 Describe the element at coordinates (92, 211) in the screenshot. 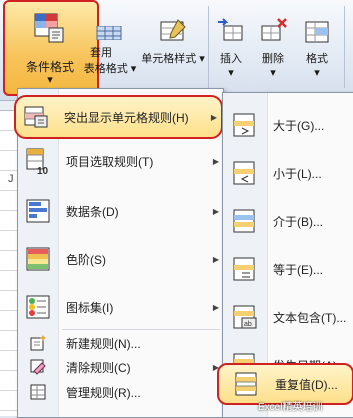

I see `menu-item-label: 数据条(D)` at that location.